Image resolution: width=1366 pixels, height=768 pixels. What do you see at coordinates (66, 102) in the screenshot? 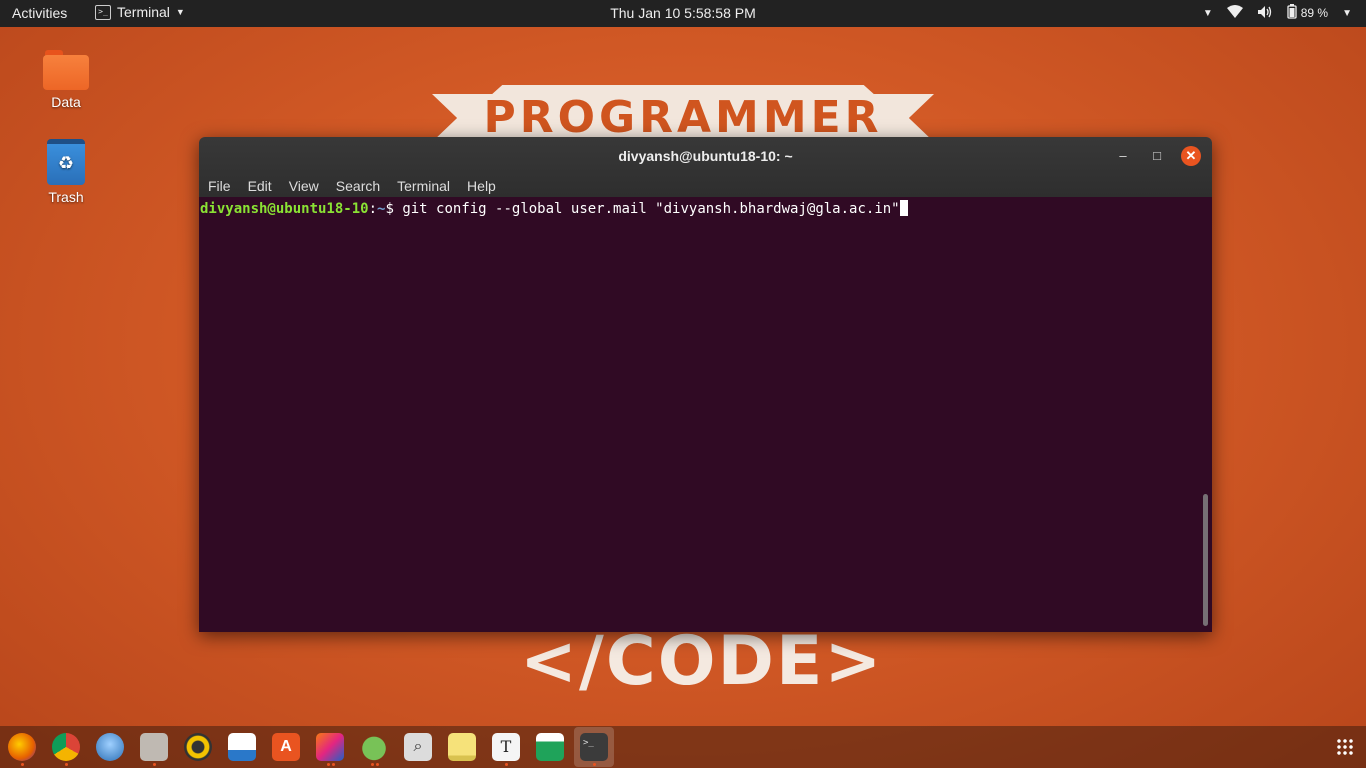
I see `desktop-icon-label: Data` at bounding box center [66, 102].